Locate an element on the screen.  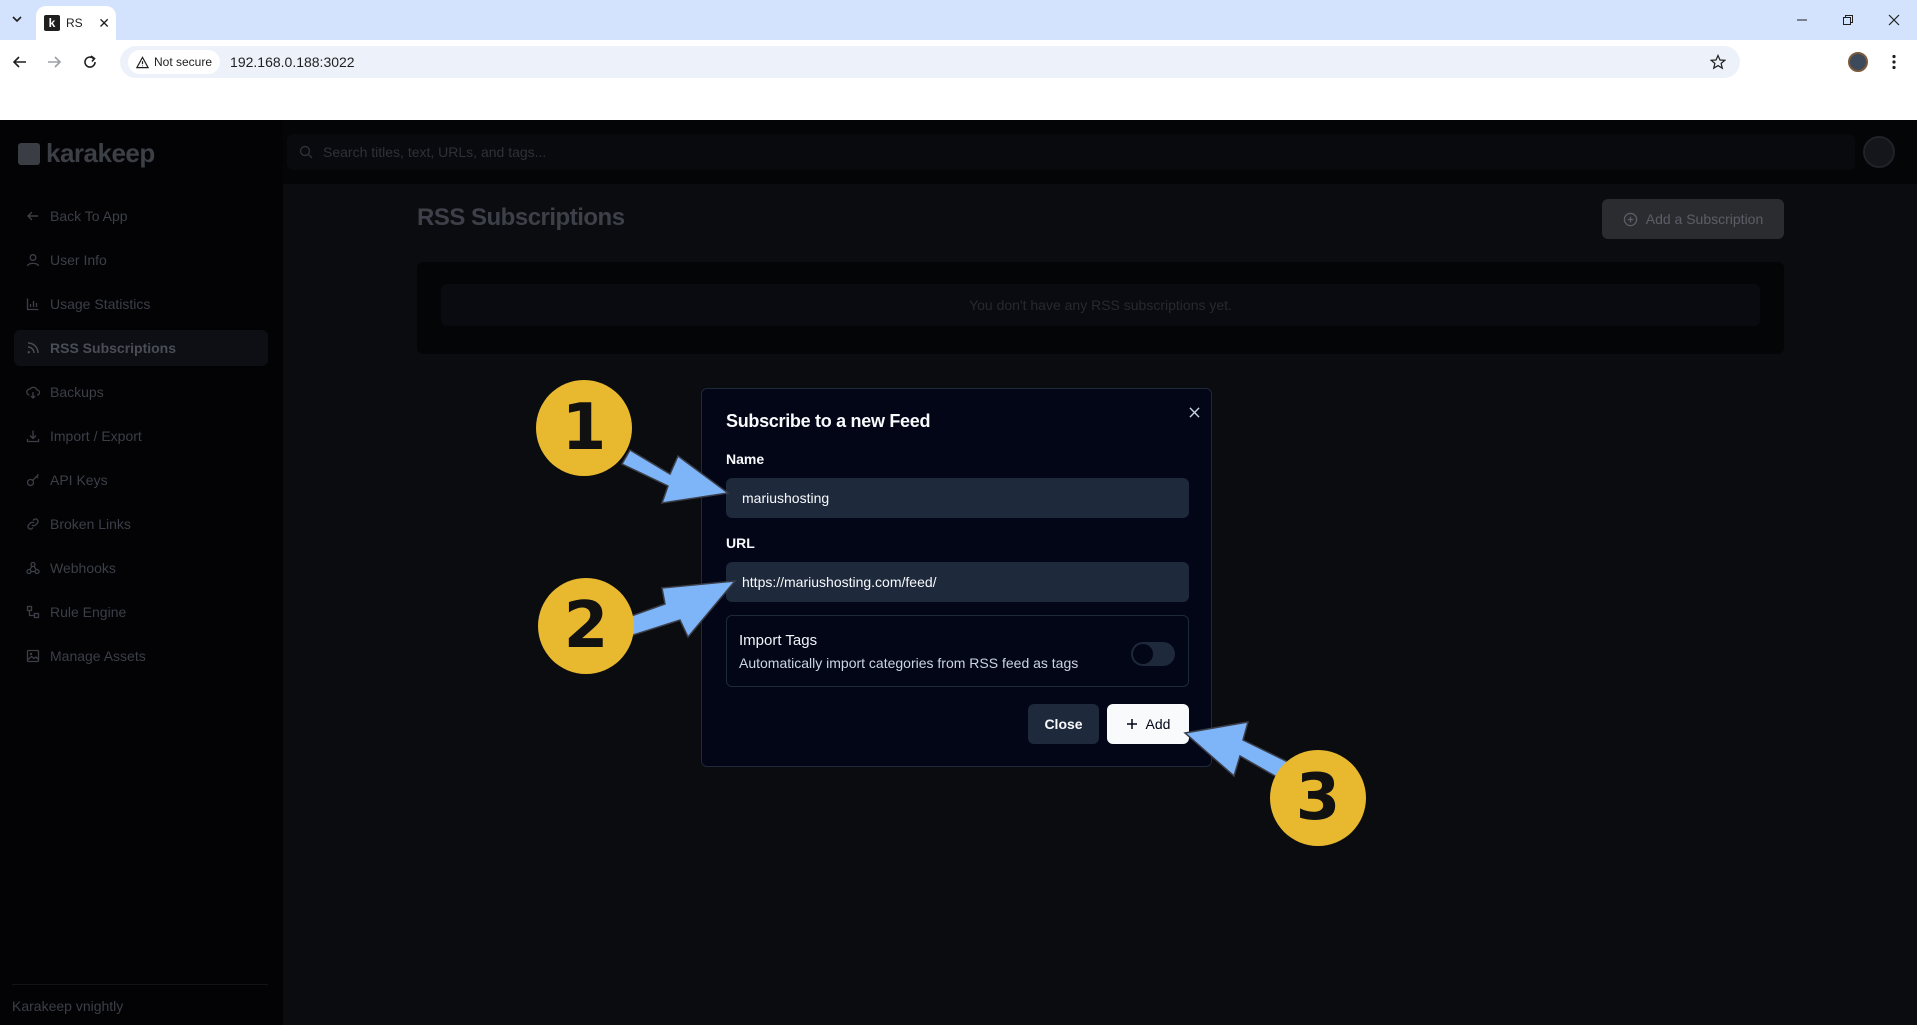
sidebar-item-label: Import / Export is located at coordinates (96, 436).